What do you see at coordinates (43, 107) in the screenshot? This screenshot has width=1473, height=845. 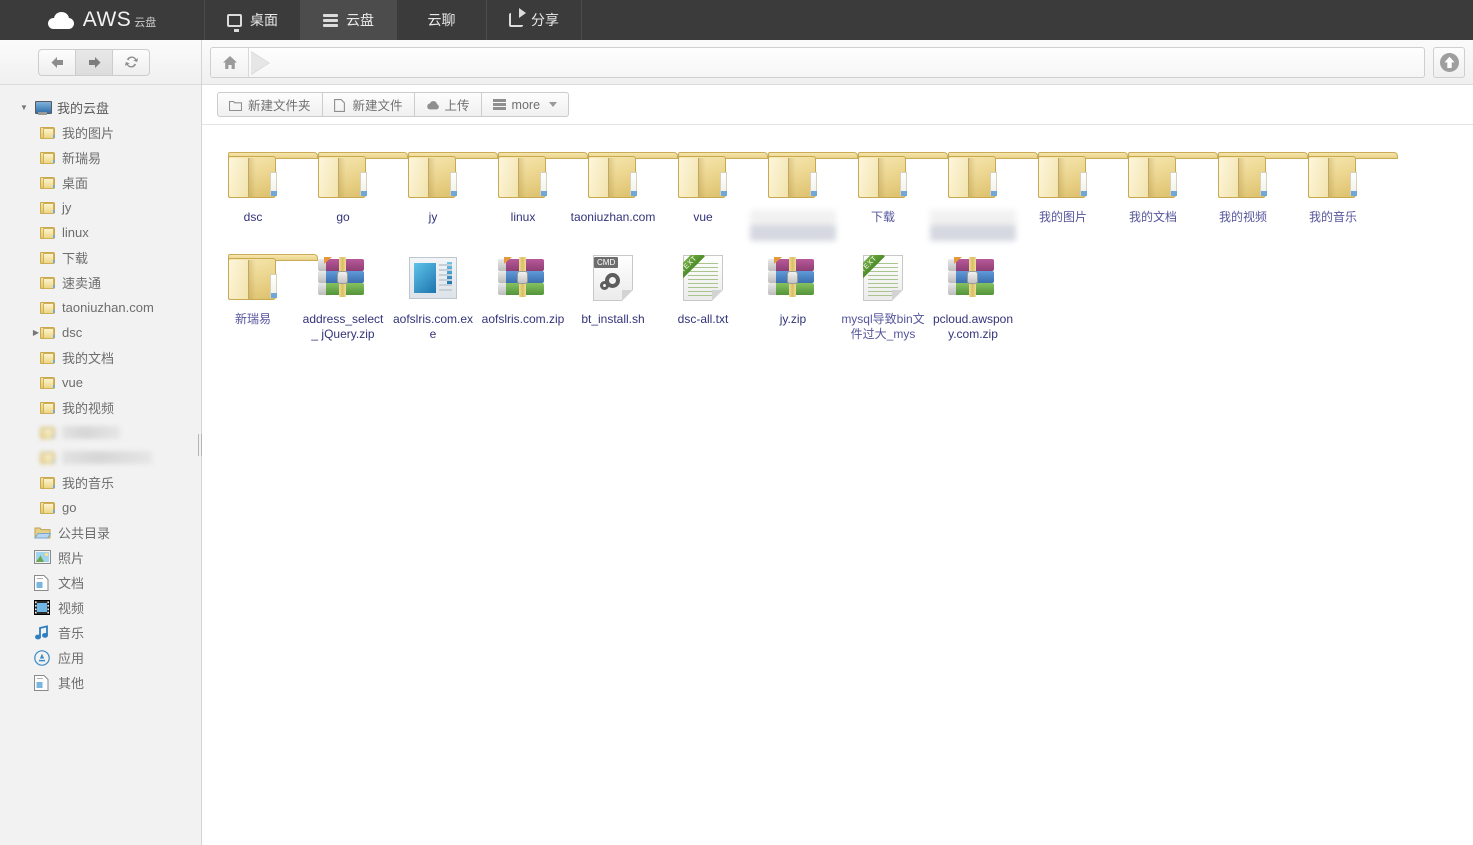 I see `computer-icon` at bounding box center [43, 107].